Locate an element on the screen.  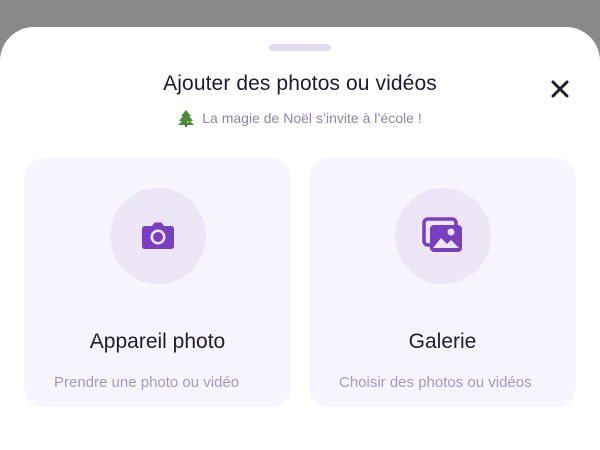
close-icon is located at coordinates (560, 89).